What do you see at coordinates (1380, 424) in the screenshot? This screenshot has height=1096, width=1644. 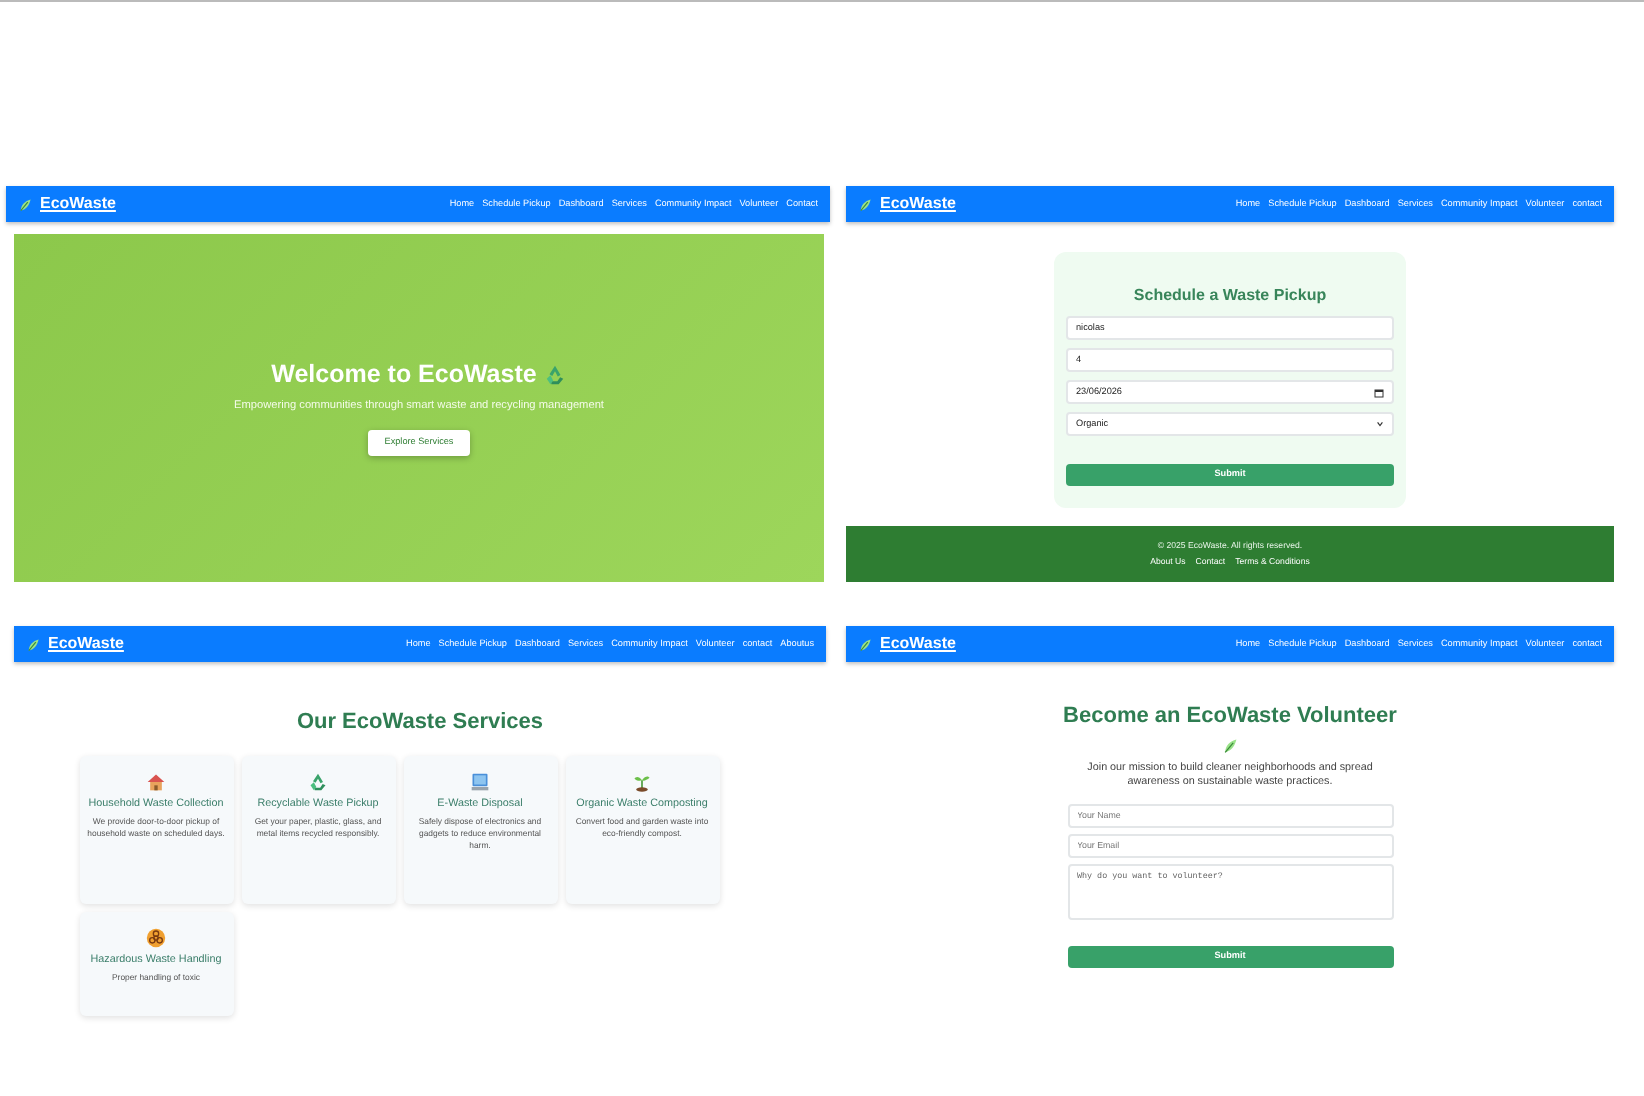 I see `chevron-down-icon` at bounding box center [1380, 424].